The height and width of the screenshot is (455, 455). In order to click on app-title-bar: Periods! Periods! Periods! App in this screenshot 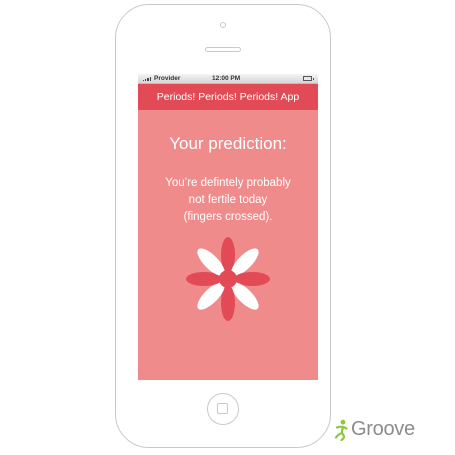, I will do `click(228, 97)`.